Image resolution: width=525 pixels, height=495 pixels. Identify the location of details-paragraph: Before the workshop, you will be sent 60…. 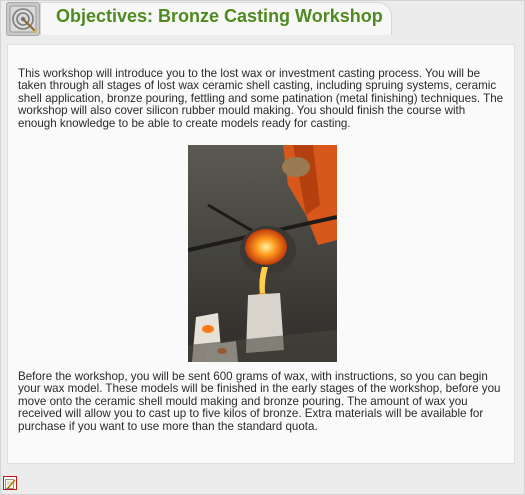
(259, 401).